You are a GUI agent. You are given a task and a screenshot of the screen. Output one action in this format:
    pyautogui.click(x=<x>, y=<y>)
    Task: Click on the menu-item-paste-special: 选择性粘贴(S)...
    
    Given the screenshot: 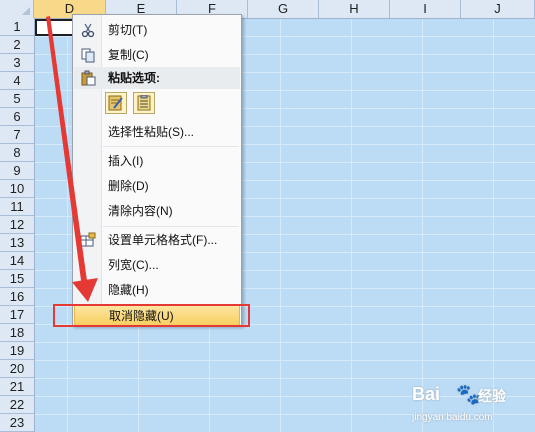 What is the action you would take?
    pyautogui.click(x=157, y=132)
    